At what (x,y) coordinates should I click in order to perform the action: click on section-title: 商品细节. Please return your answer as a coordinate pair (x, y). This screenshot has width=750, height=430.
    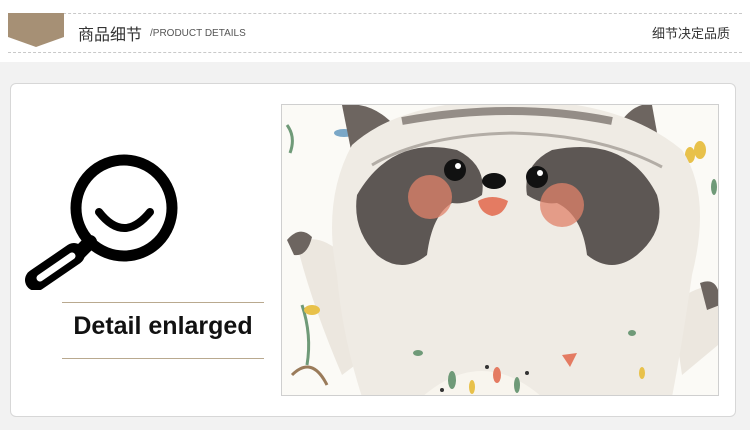
    Looking at the image, I should click on (110, 34).